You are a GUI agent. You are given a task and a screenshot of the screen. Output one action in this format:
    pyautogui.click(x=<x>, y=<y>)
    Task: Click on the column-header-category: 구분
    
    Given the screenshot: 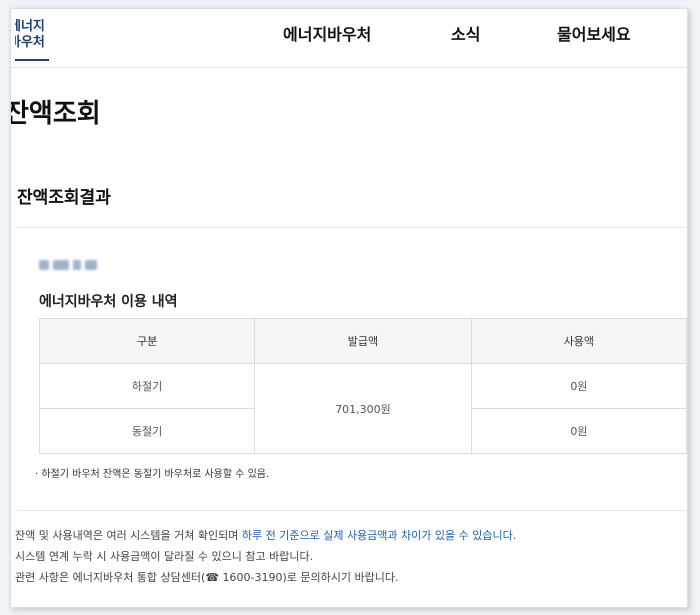 What is the action you would take?
    pyautogui.click(x=147, y=341)
    